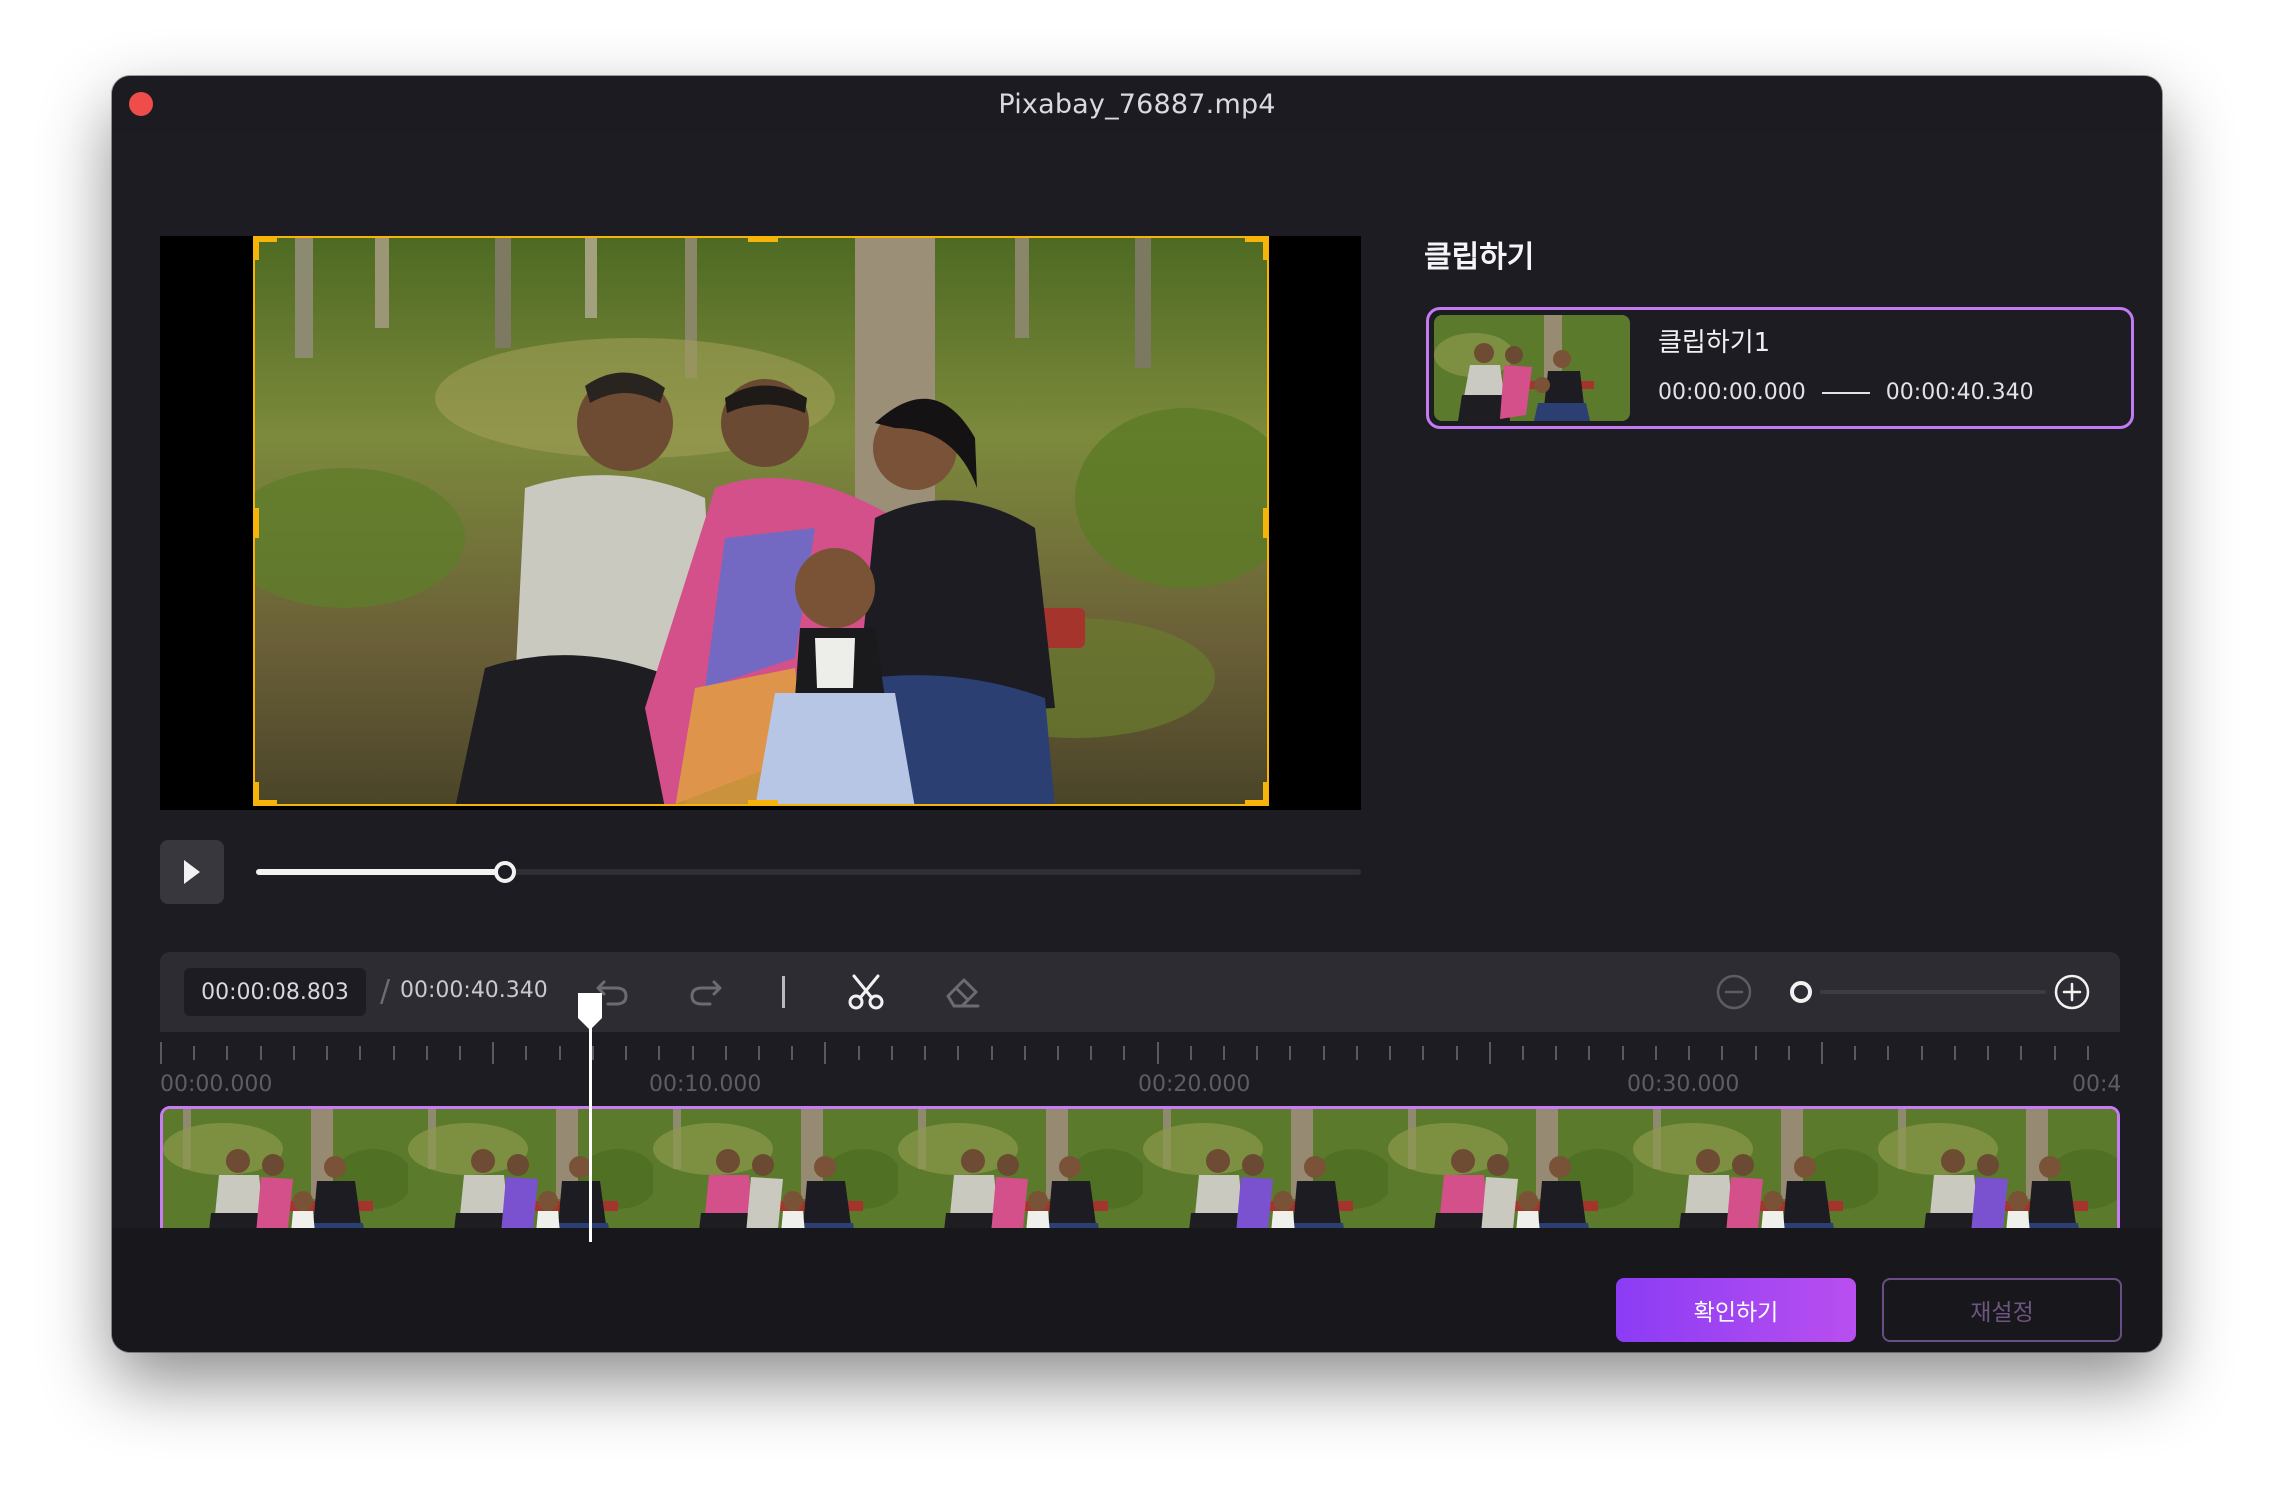  Describe the element at coordinates (2072, 992) in the screenshot. I see `zoom-in-button` at that location.